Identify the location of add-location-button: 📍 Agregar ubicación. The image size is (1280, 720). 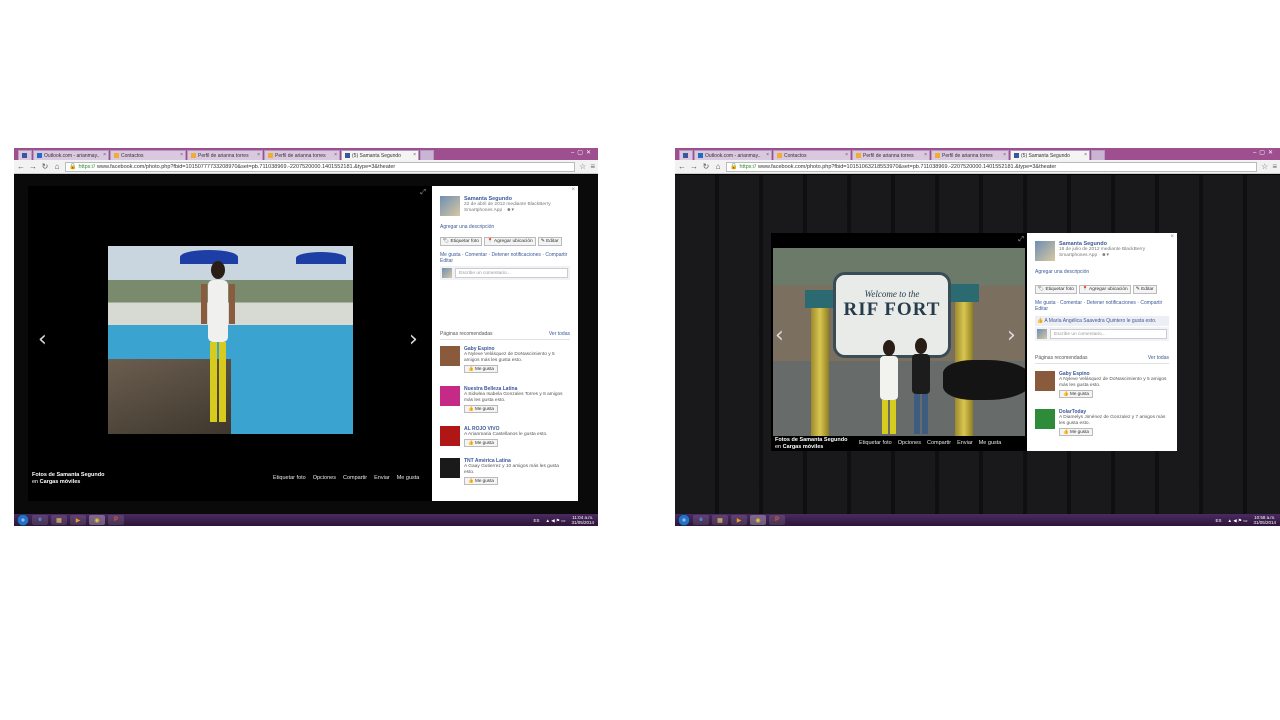
(509, 241).